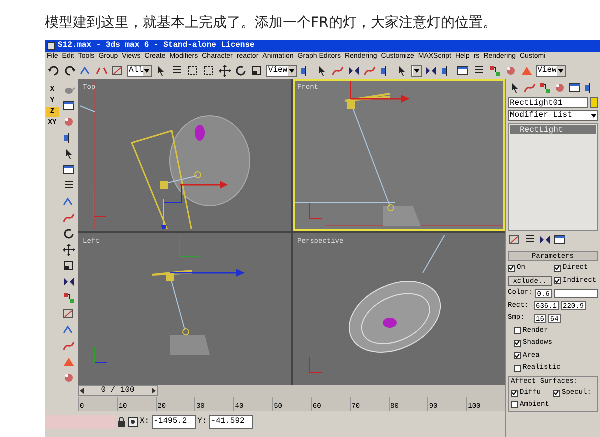  I want to click on time-slider-label: 0 / 100, so click(118, 390).